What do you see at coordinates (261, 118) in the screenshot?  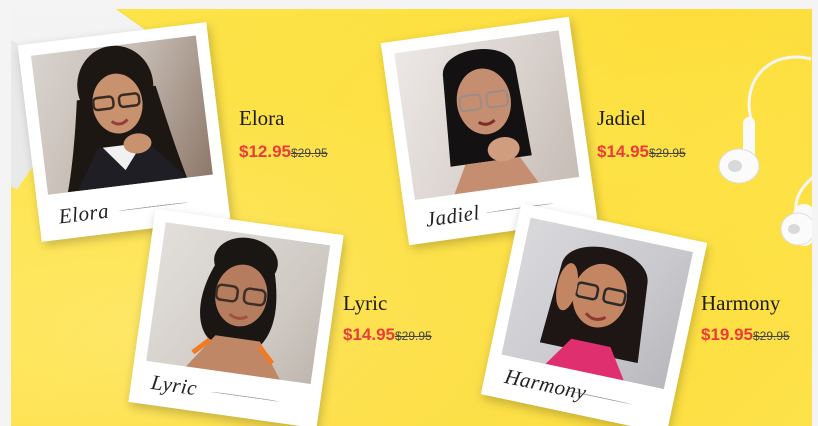 I see `product-name: Elora` at bounding box center [261, 118].